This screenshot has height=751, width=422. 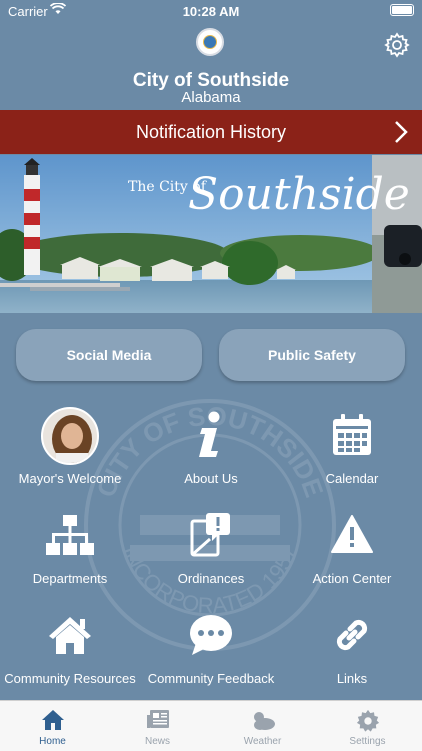 I want to click on community-feedback-item: Community Feedback, so click(x=211, y=649).